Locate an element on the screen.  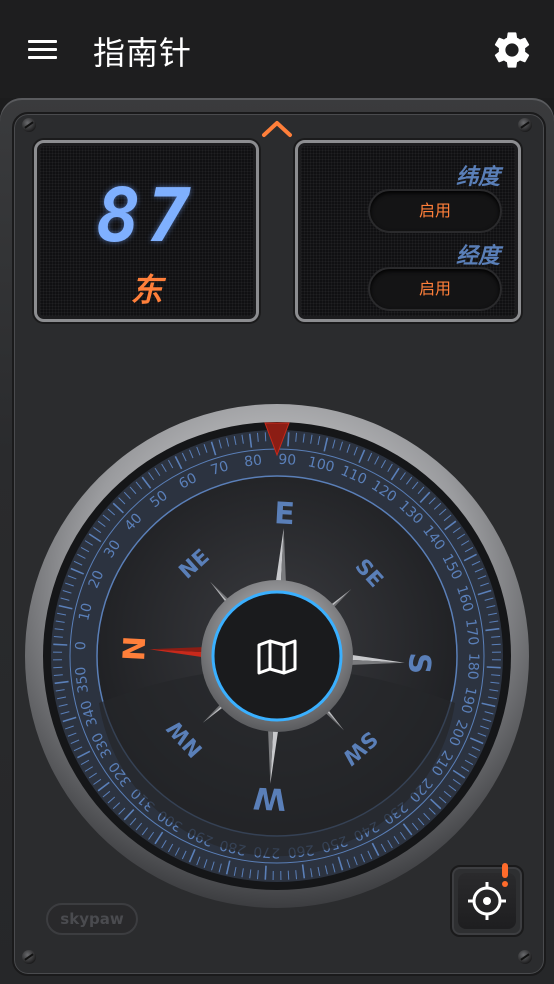
settings-button is located at coordinates (512, 50).